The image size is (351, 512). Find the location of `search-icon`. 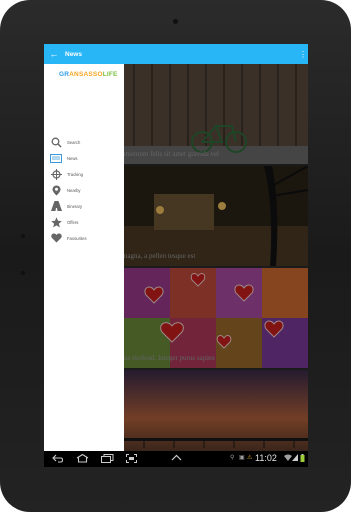

search-icon is located at coordinates (56, 142).